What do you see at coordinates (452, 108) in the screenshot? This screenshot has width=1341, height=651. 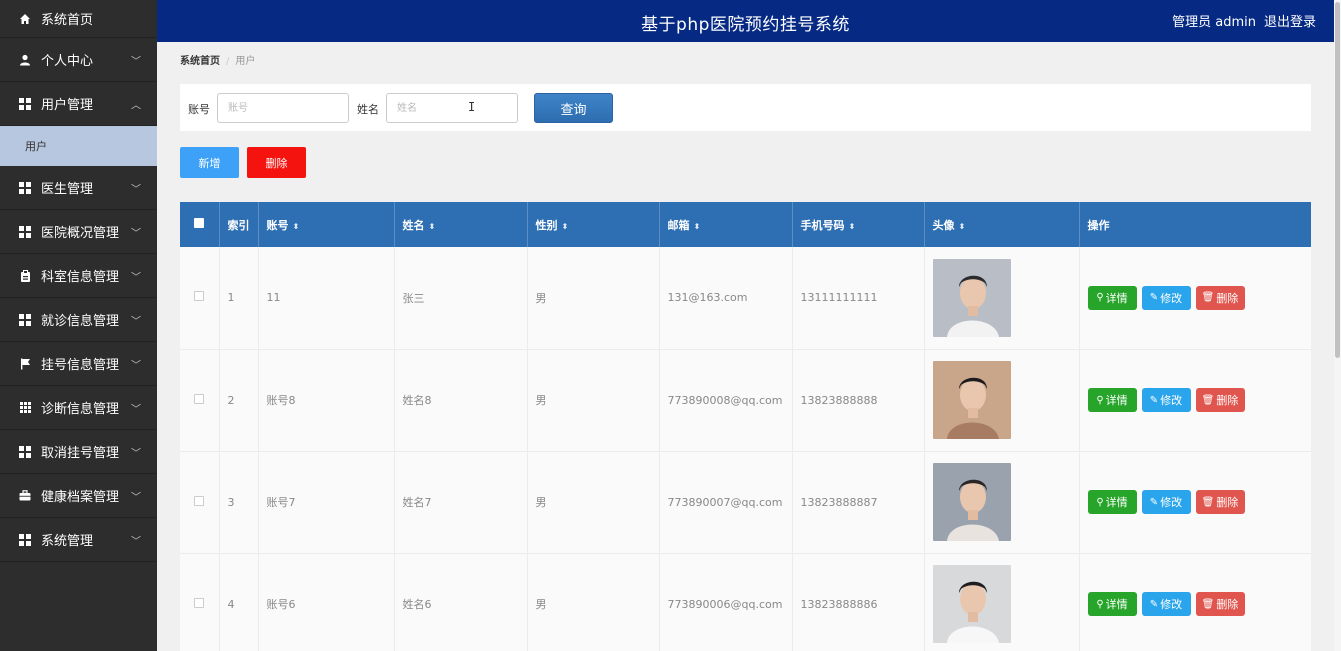 I see `name-input` at bounding box center [452, 108].